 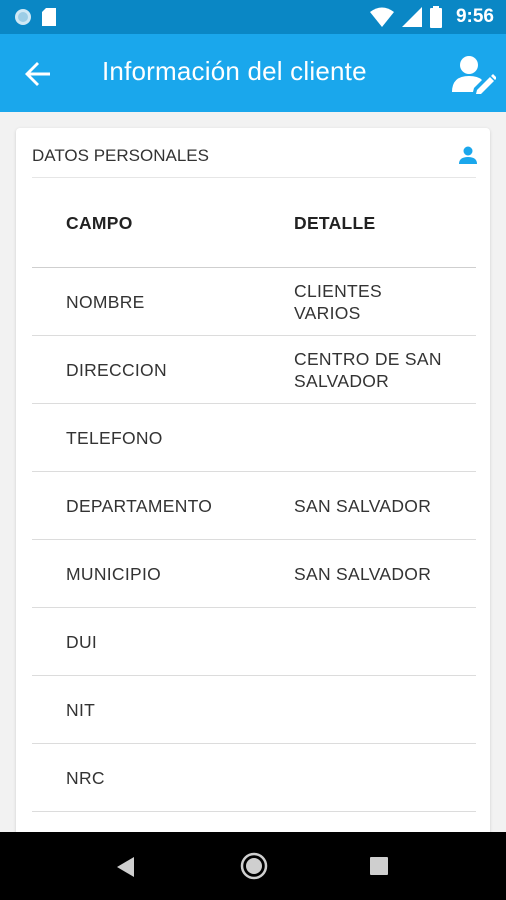 I want to click on column-header-detail: DETALLE, so click(x=335, y=222).